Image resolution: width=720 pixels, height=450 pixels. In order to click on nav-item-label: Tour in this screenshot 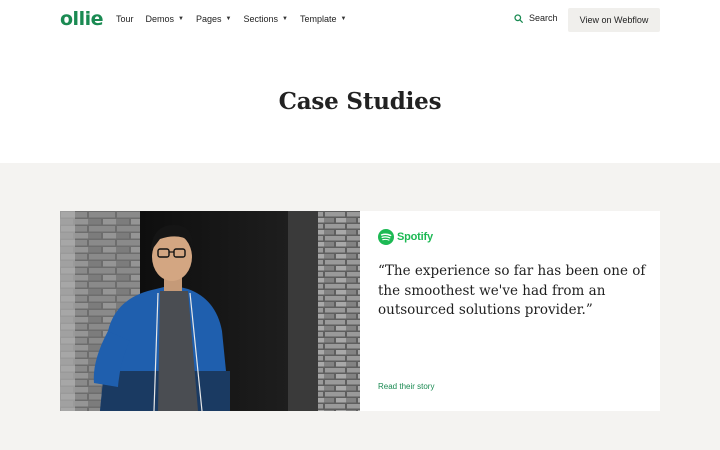, I will do `click(125, 19)`.